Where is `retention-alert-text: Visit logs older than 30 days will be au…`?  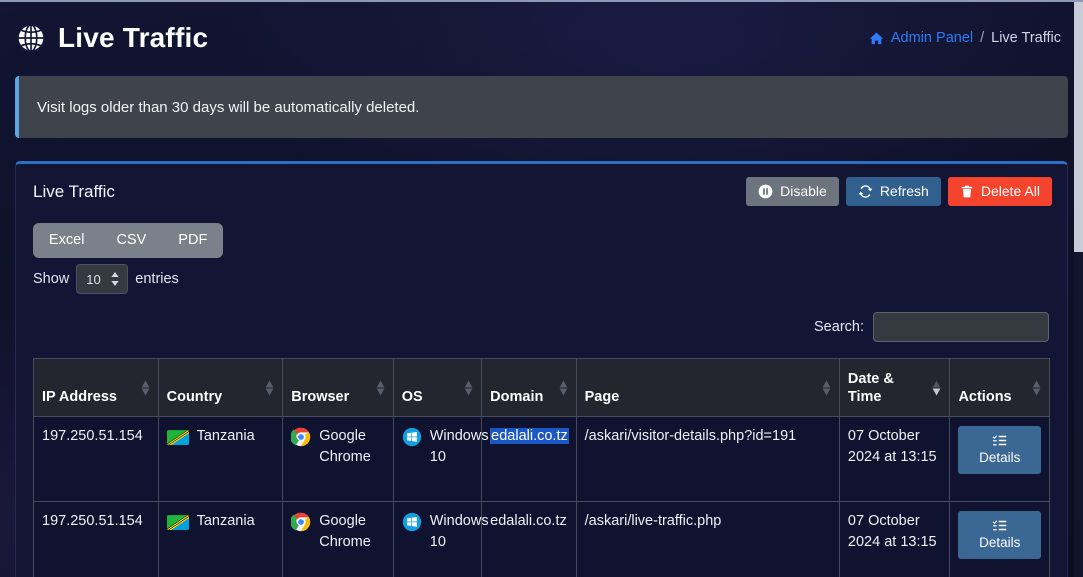 retention-alert-text: Visit logs older than 30 days will be au… is located at coordinates (228, 107).